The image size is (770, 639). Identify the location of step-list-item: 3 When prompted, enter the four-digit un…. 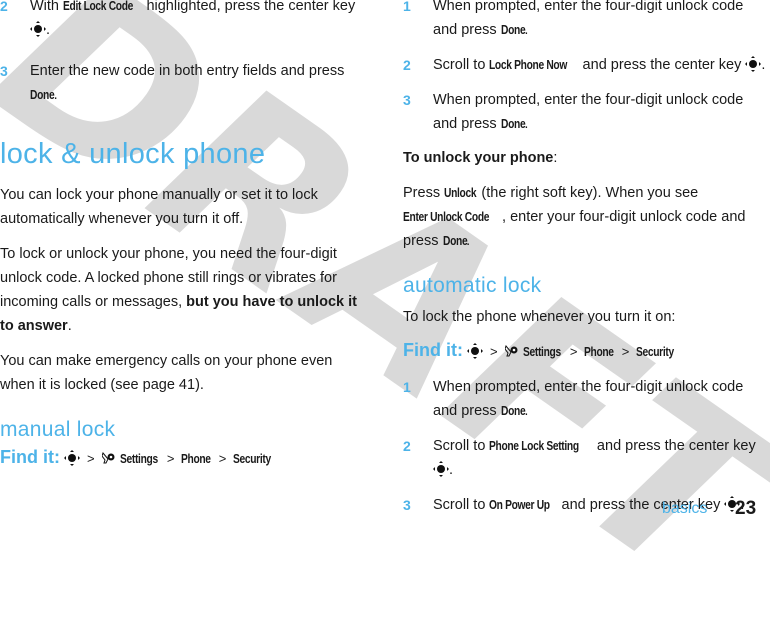
(586, 112).